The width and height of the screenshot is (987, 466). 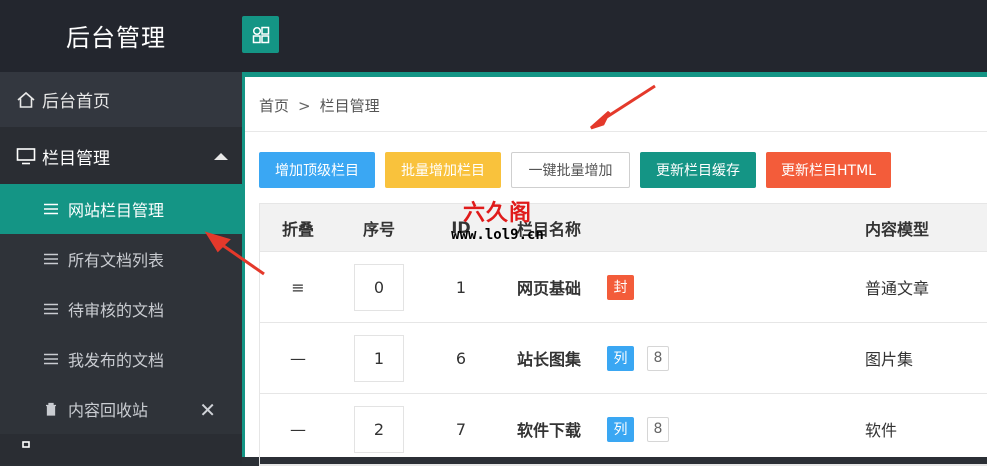 I want to click on column-name-link: 软件下载, so click(x=549, y=429).